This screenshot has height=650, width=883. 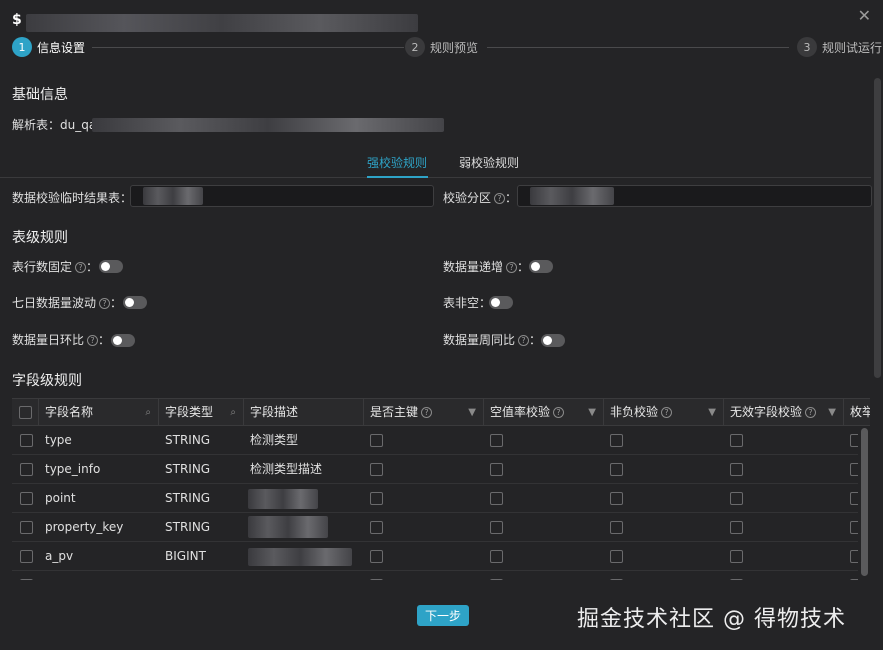 What do you see at coordinates (48, 47) in the screenshot?
I see `step-1: 1 信息设置` at bounding box center [48, 47].